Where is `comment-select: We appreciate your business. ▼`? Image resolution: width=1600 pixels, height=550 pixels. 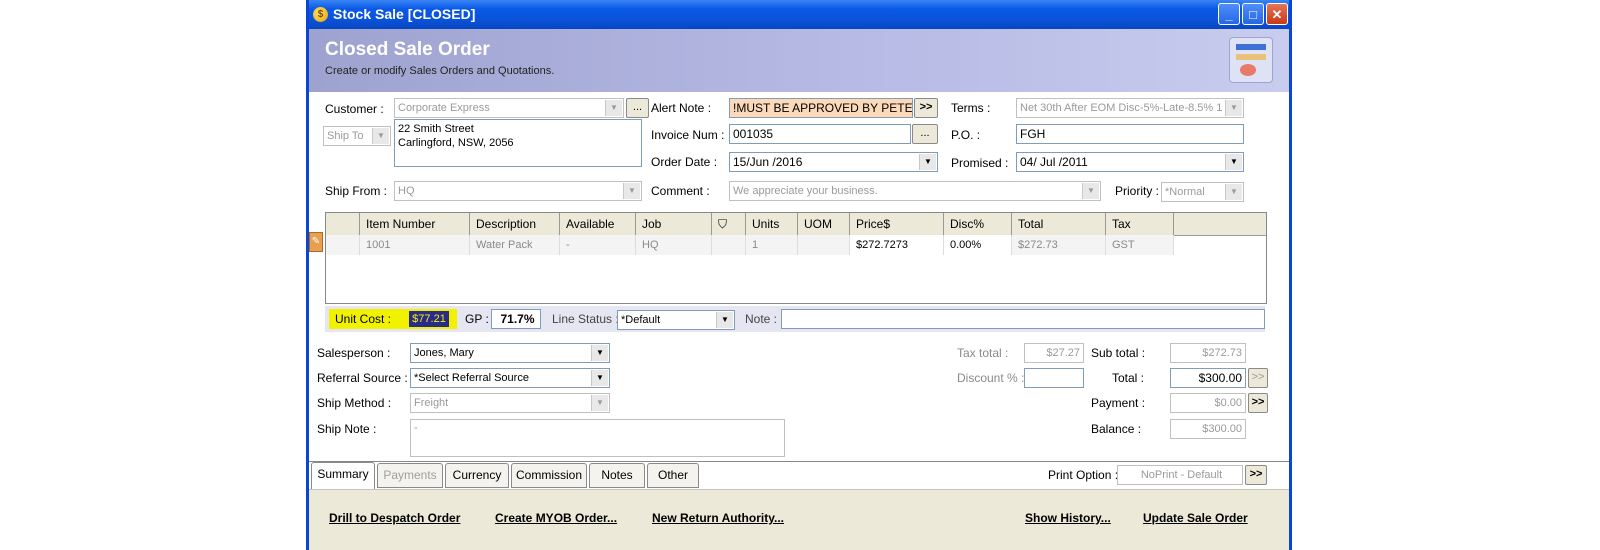 comment-select: We appreciate your business. ▼ is located at coordinates (915, 191).